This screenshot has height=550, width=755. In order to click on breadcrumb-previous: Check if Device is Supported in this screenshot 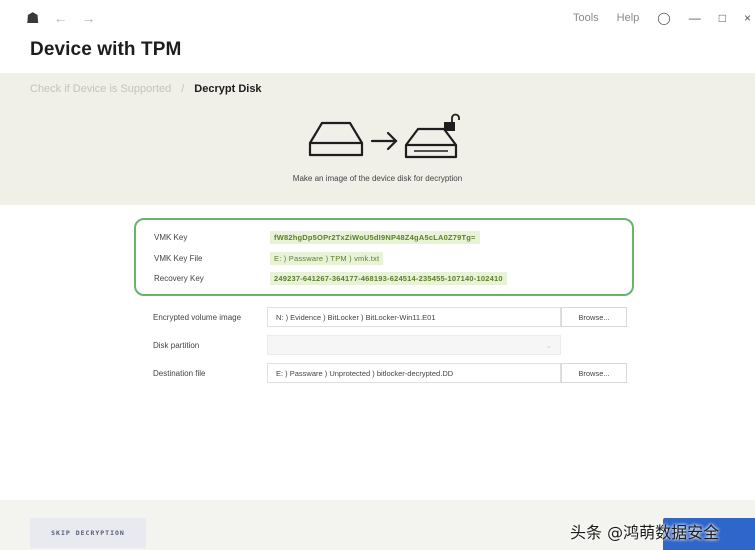, I will do `click(100, 89)`.